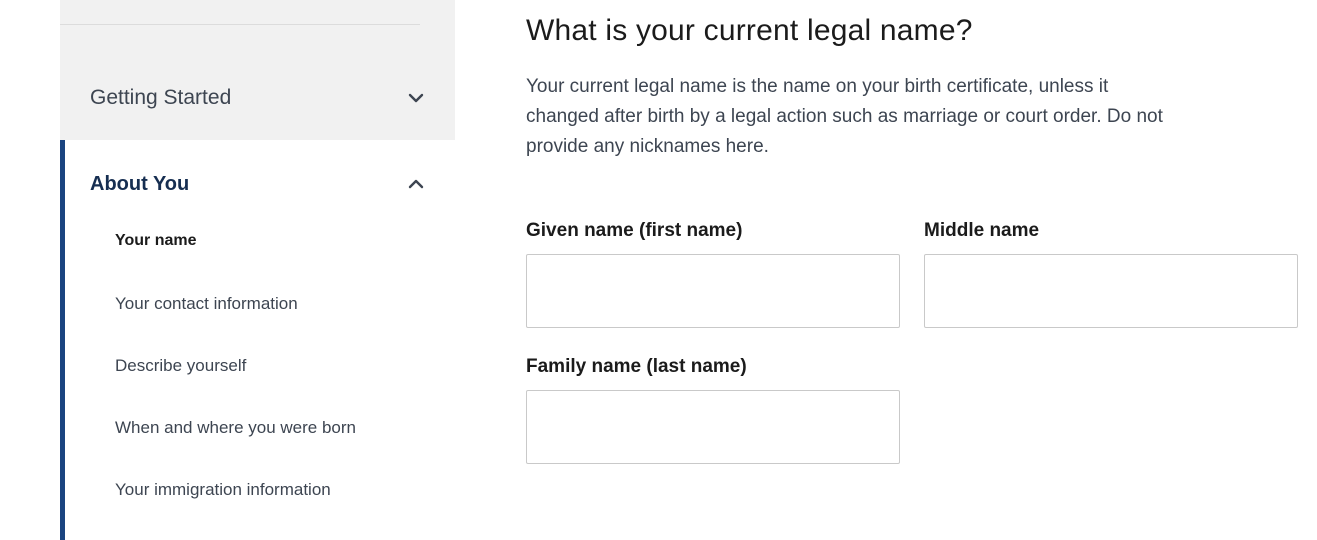 The image size is (1317, 540). What do you see at coordinates (982, 230) in the screenshot?
I see `middle-name-label: Middle name` at bounding box center [982, 230].